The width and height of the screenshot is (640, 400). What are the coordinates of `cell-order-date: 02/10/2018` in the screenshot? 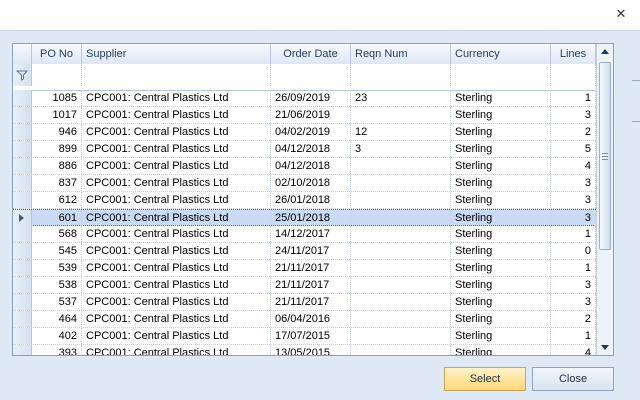 It's located at (311, 183).